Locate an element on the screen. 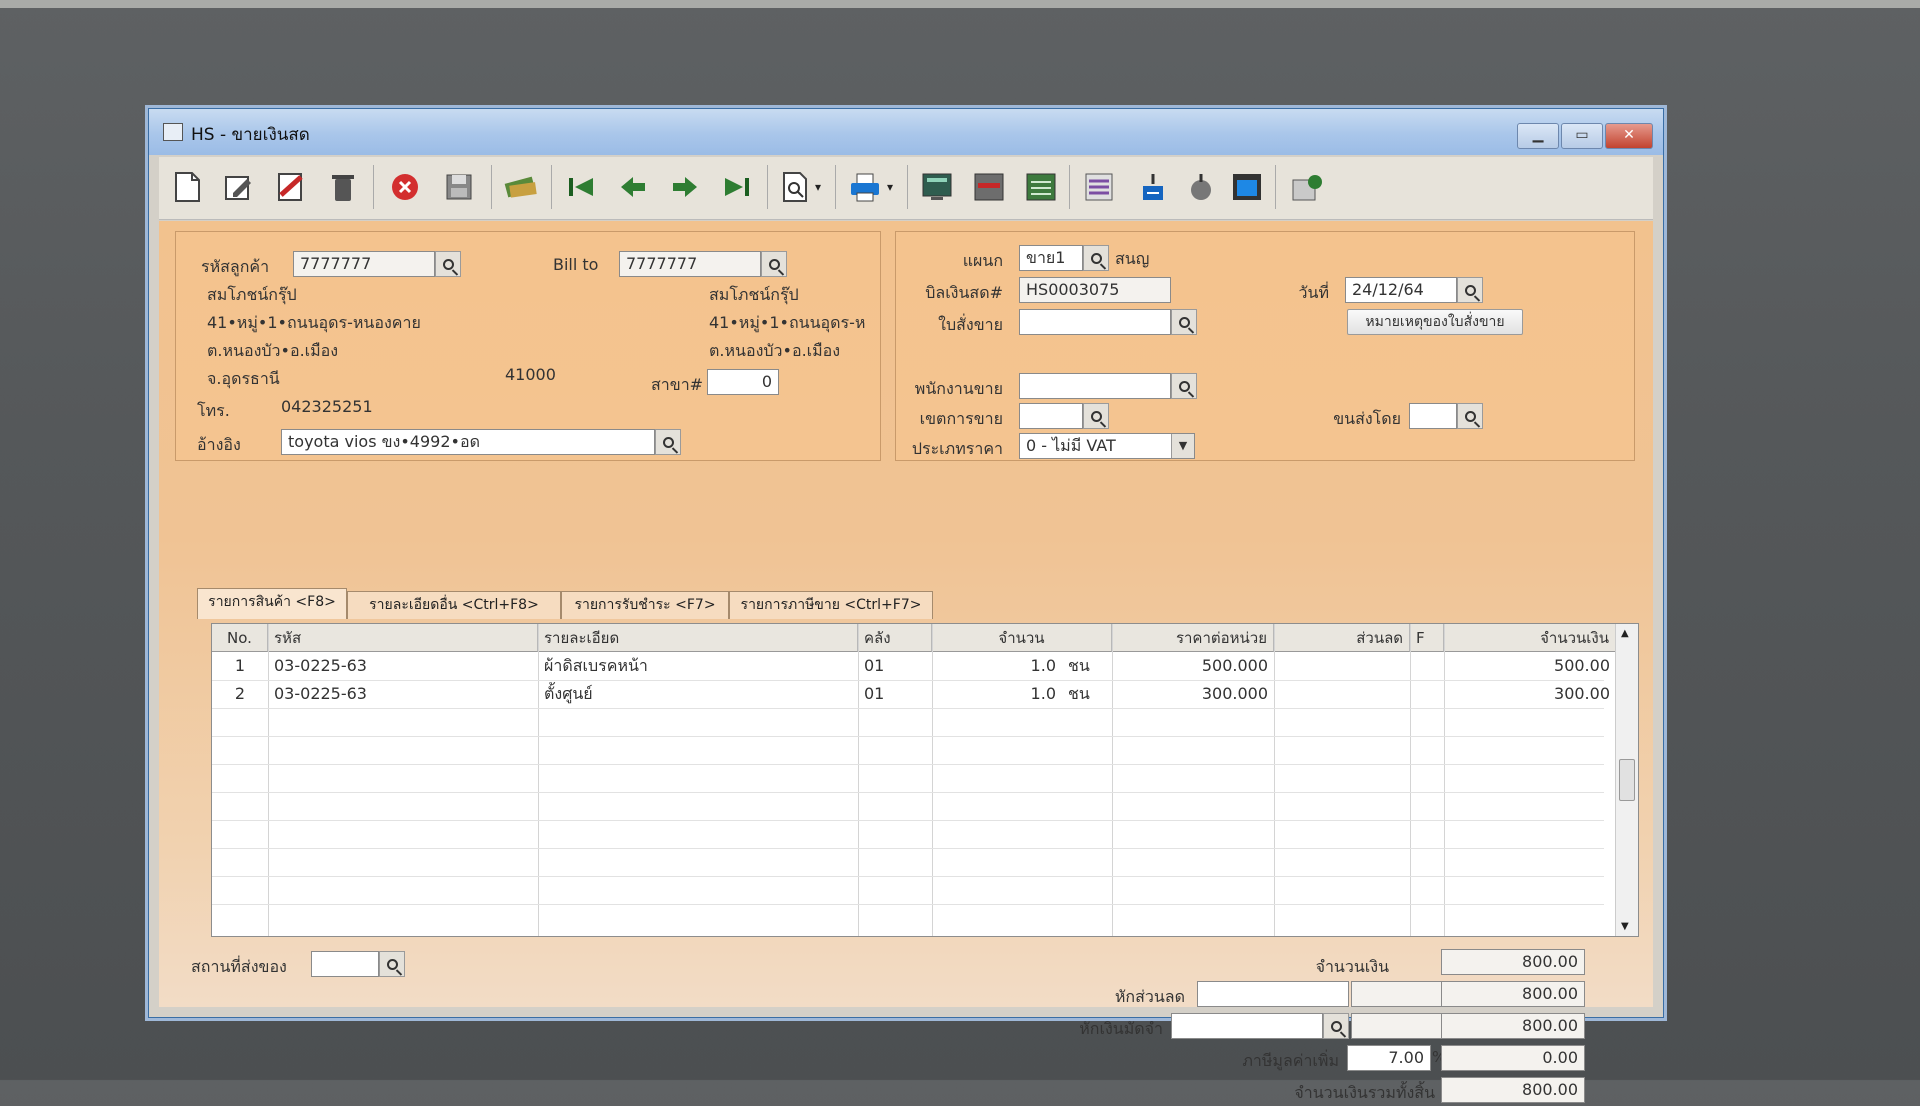 This screenshot has width=1920, height=1106. payment-icon is located at coordinates (521, 187).